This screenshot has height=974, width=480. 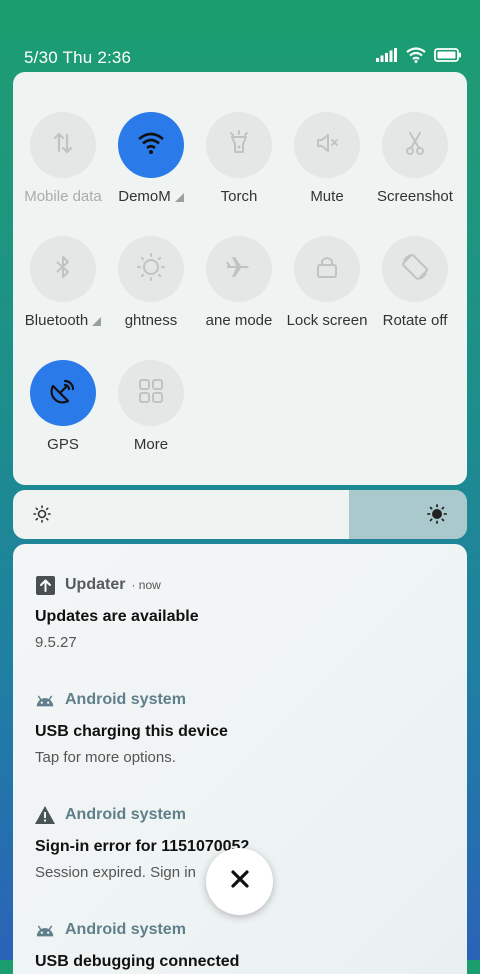 I want to click on tile-rotate: Rotate off, so click(x=415, y=283).